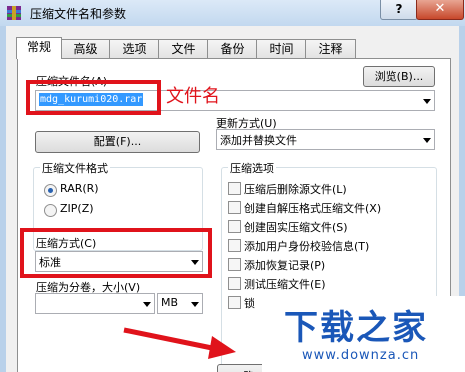  Describe the element at coordinates (258, 140) in the screenshot. I see `update-mode-value: 添加并替换文件` at that location.